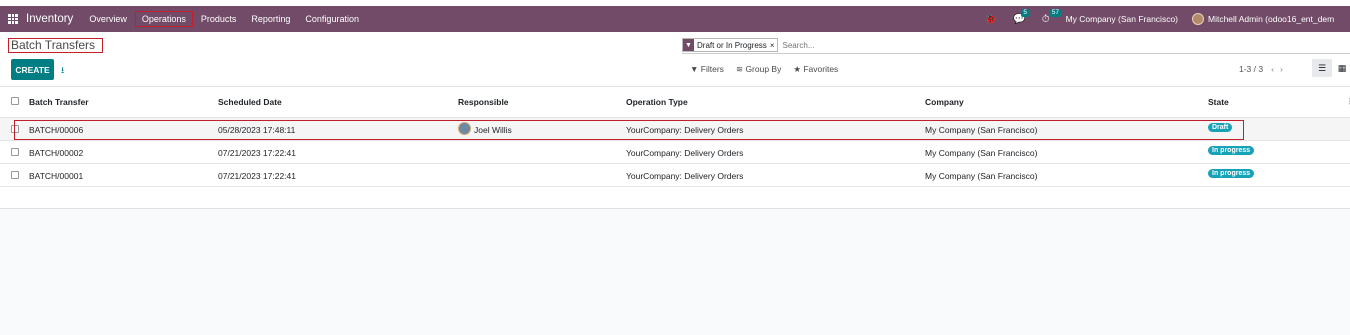  I want to click on view-switcher: ☰ ▦, so click(1331, 68).